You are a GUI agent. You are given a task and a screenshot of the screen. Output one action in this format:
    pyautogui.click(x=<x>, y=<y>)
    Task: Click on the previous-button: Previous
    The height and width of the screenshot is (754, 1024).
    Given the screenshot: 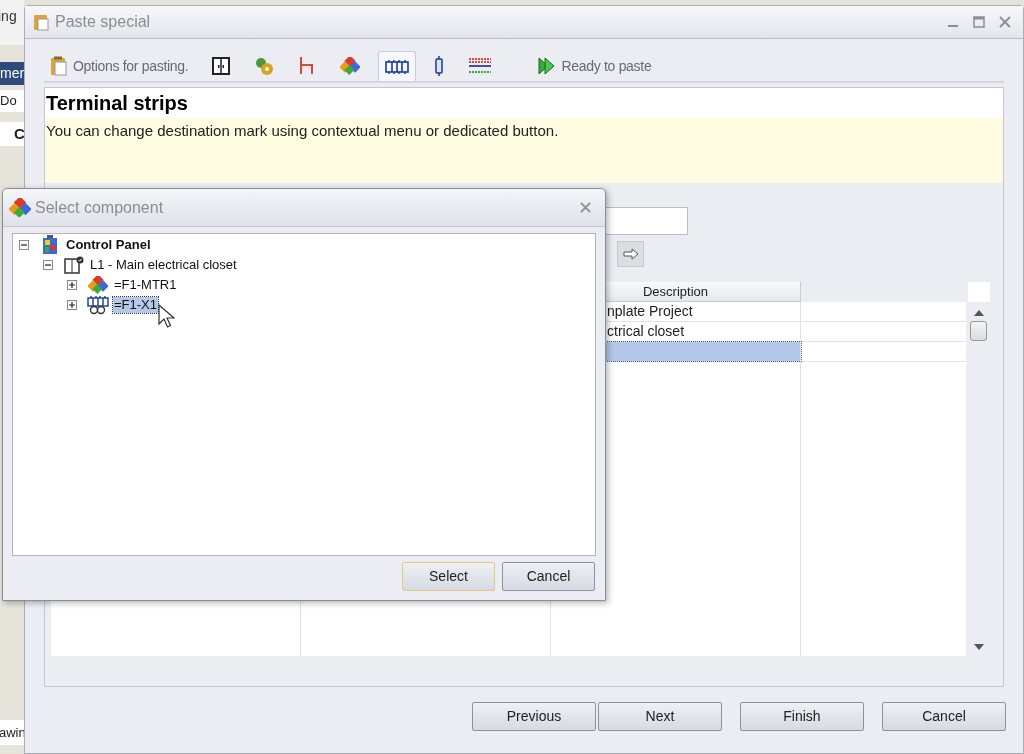 What is the action you would take?
    pyautogui.click(x=534, y=716)
    